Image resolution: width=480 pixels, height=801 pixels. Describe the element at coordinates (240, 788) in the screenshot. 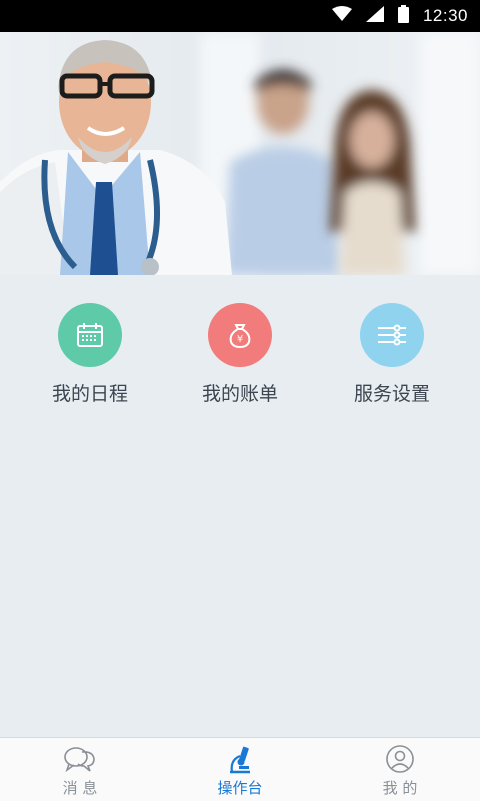

I see `nav-workbench-label: 操作台` at that location.